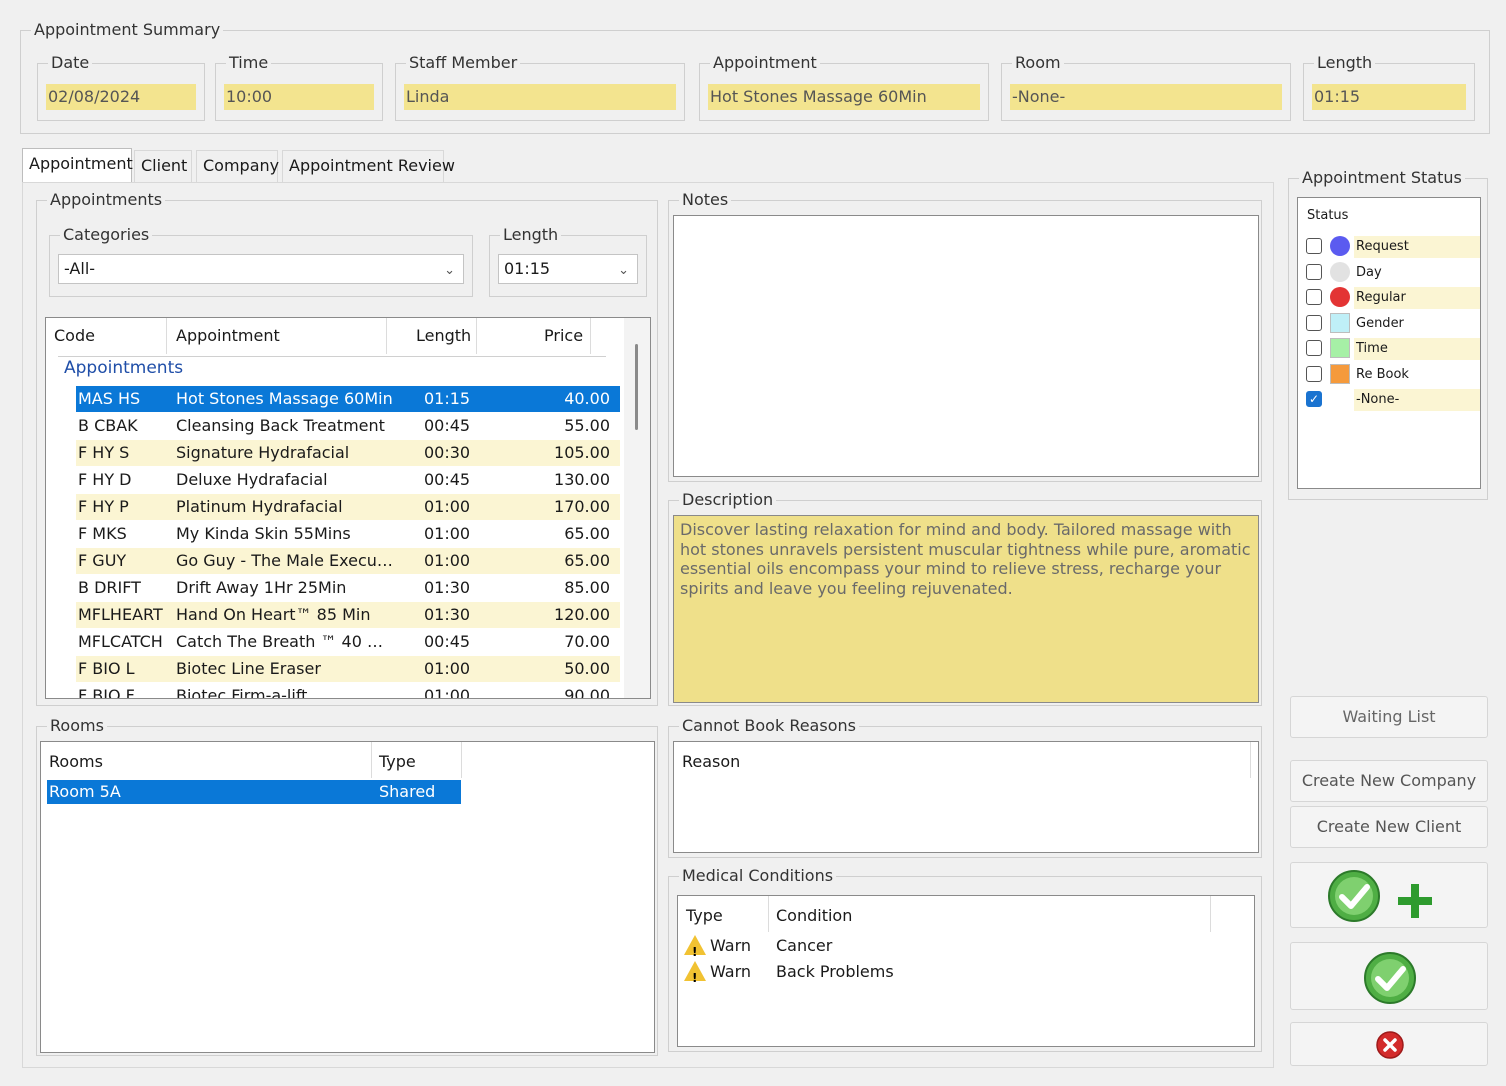 This screenshot has width=1506, height=1086. I want to click on medical-condition-cell: Back Problems, so click(835, 971).